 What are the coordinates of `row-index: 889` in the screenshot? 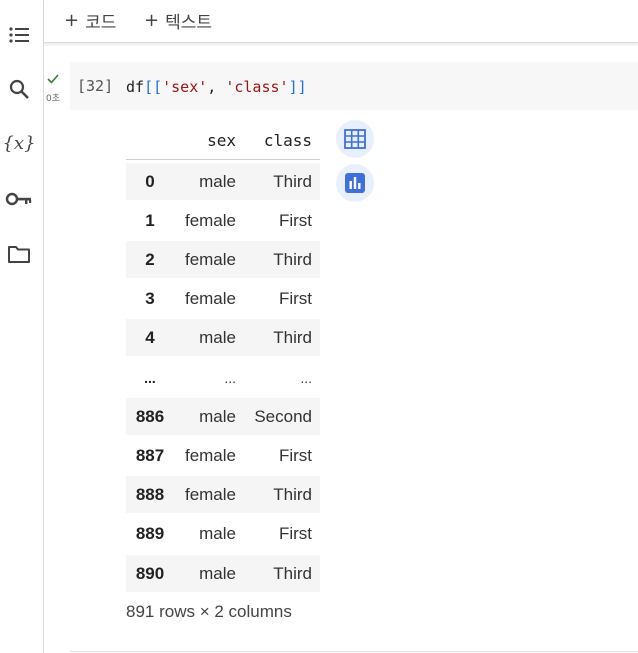 It's located at (150, 533).